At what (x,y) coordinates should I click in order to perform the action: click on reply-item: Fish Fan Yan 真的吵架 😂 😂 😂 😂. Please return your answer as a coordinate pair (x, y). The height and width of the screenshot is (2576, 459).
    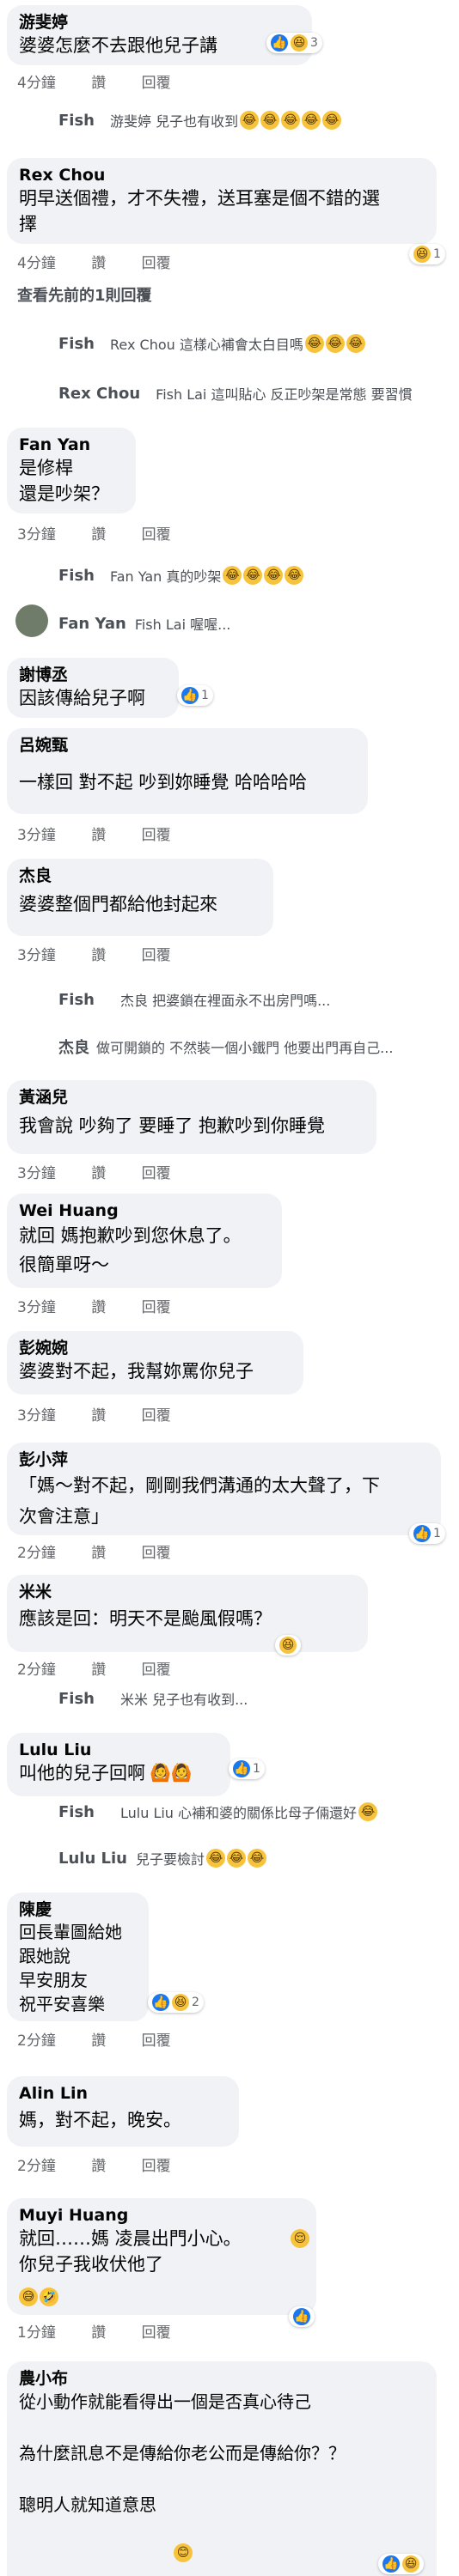
    Looking at the image, I should click on (181, 576).